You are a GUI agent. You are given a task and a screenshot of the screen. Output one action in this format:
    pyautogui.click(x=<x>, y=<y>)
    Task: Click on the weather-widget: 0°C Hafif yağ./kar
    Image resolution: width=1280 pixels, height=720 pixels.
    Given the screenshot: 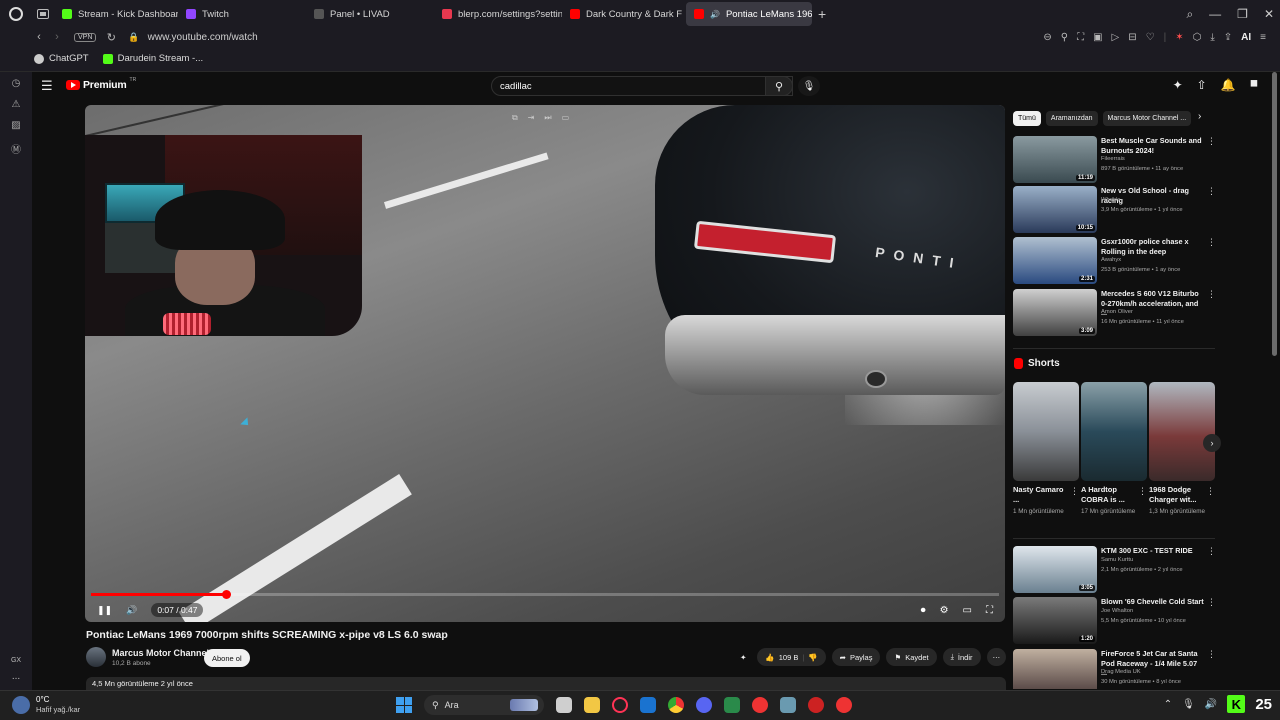 What is the action you would take?
    pyautogui.click(x=46, y=705)
    